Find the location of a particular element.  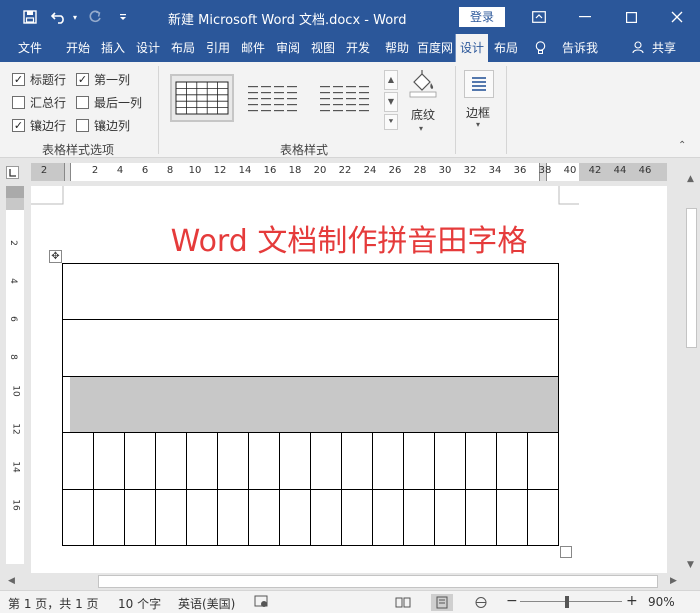

zoom-in-button: + is located at coordinates (632, 601).